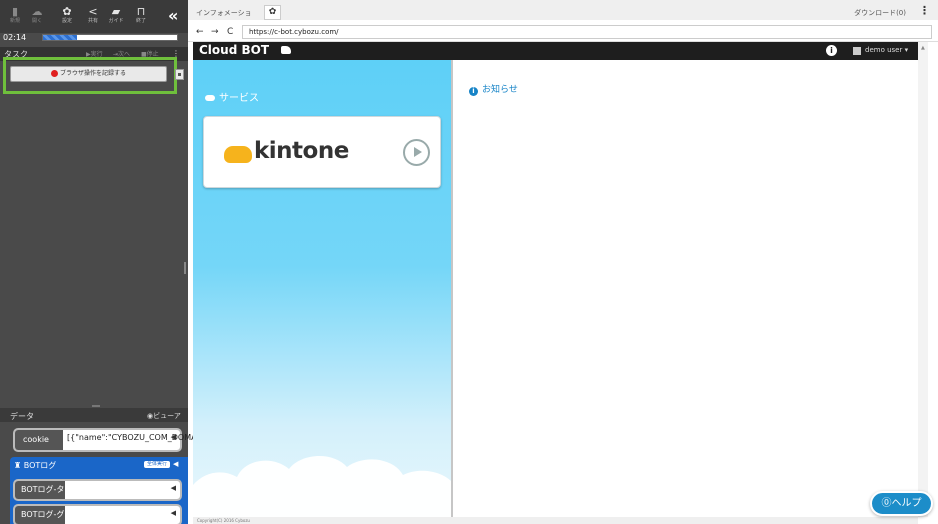 The image size is (938, 524). I want to click on cookie-variable-value: [{"name":"CYBOZU_COM_DOMAI, so click(133, 437).